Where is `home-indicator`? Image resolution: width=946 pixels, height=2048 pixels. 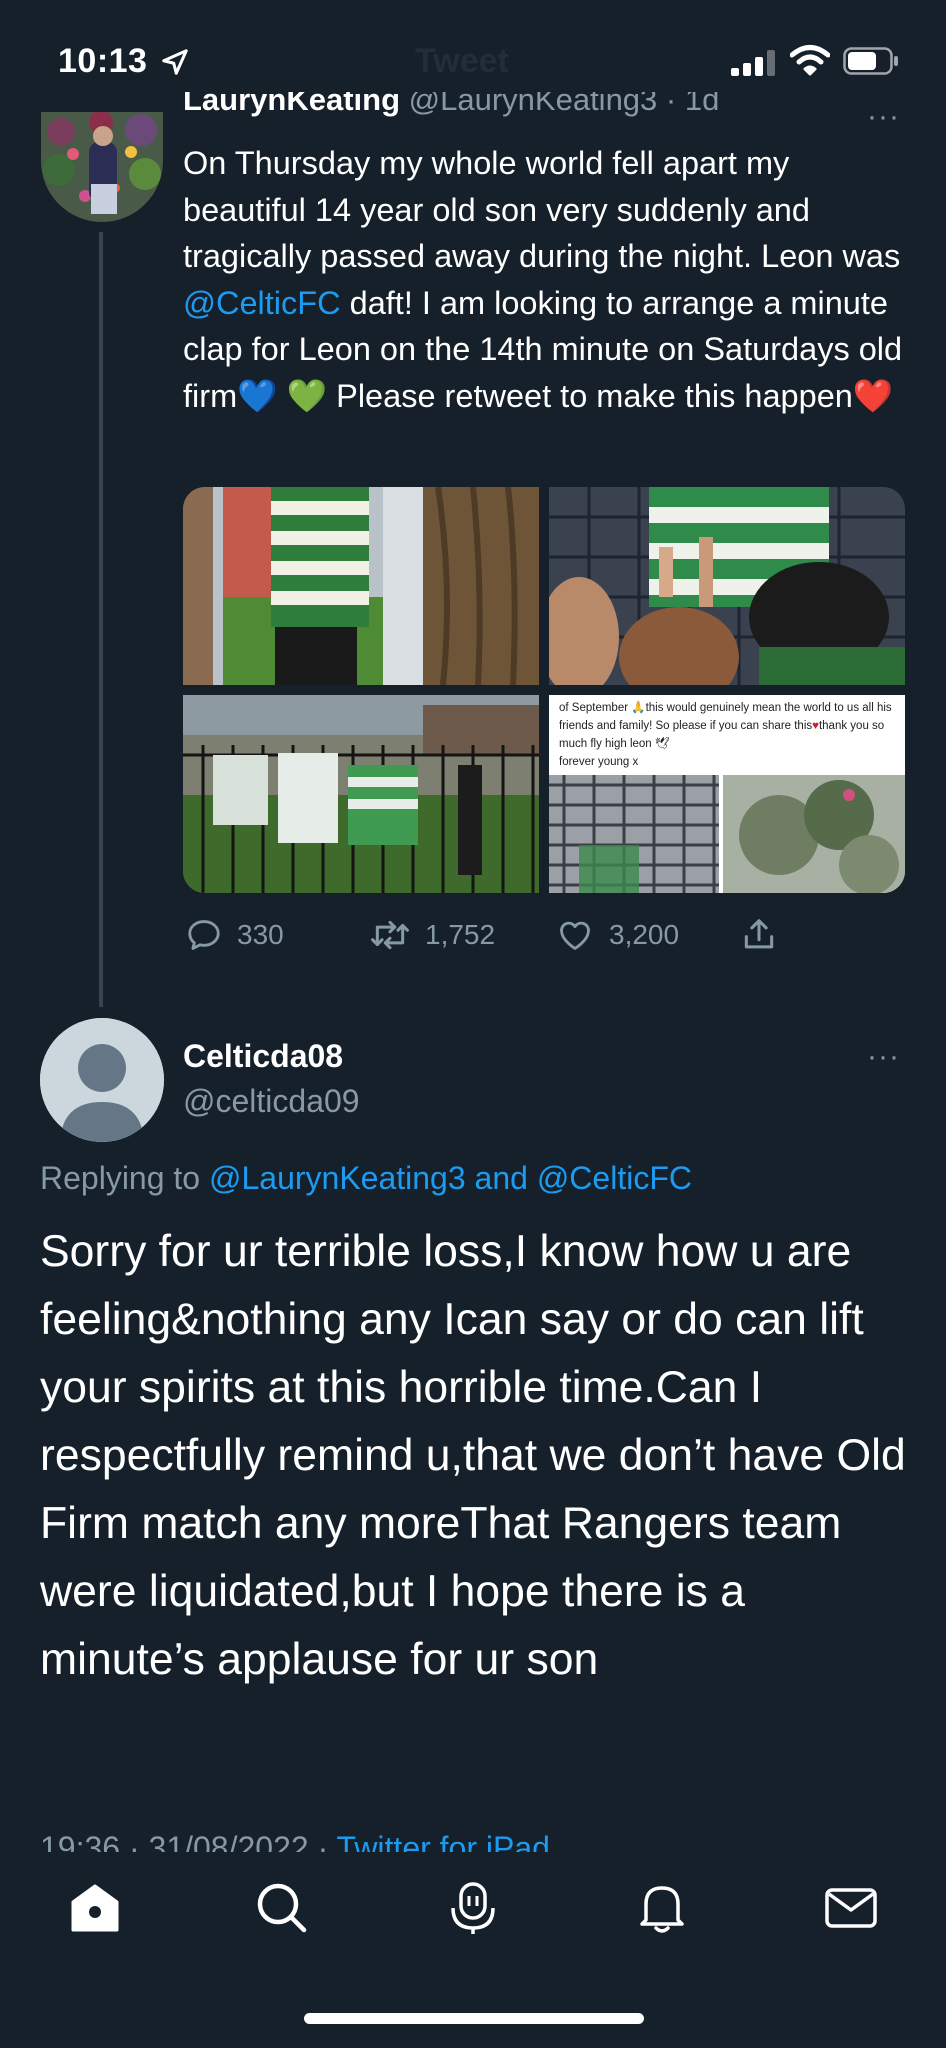 home-indicator is located at coordinates (474, 2018).